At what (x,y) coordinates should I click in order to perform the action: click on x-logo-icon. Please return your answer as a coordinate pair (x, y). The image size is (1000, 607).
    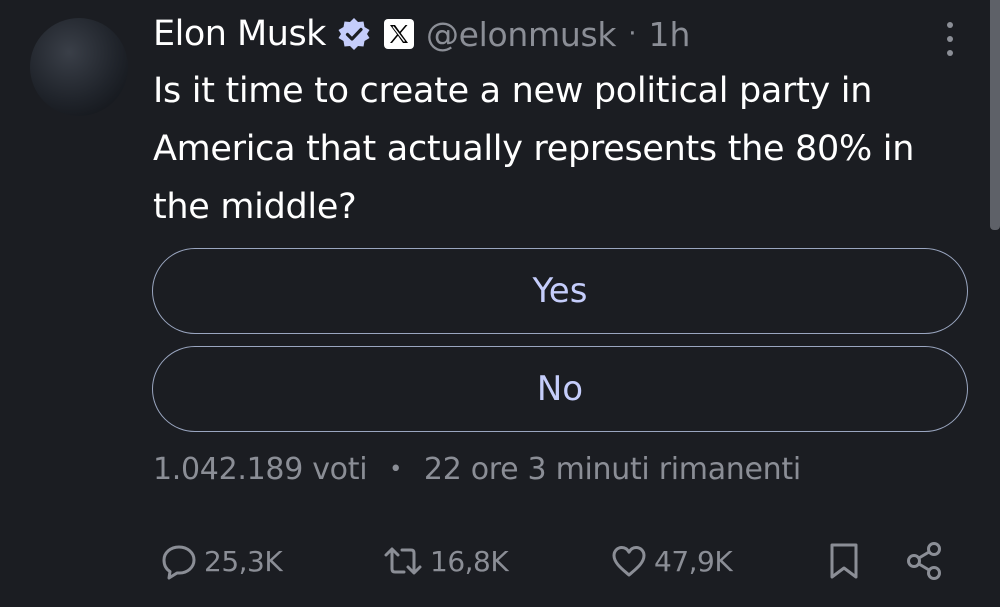
    Looking at the image, I should click on (398, 34).